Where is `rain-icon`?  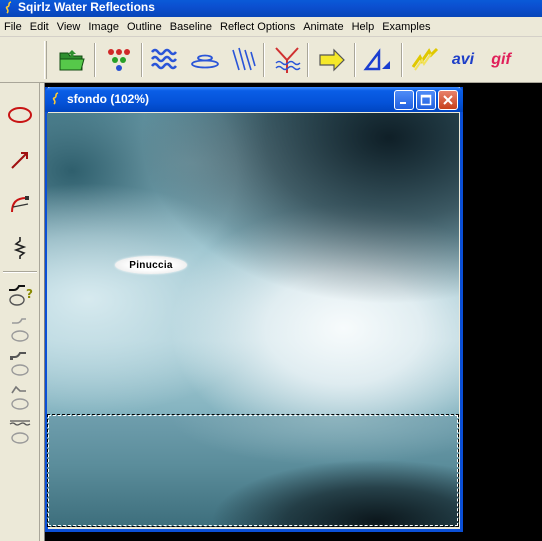 rain-icon is located at coordinates (244, 59).